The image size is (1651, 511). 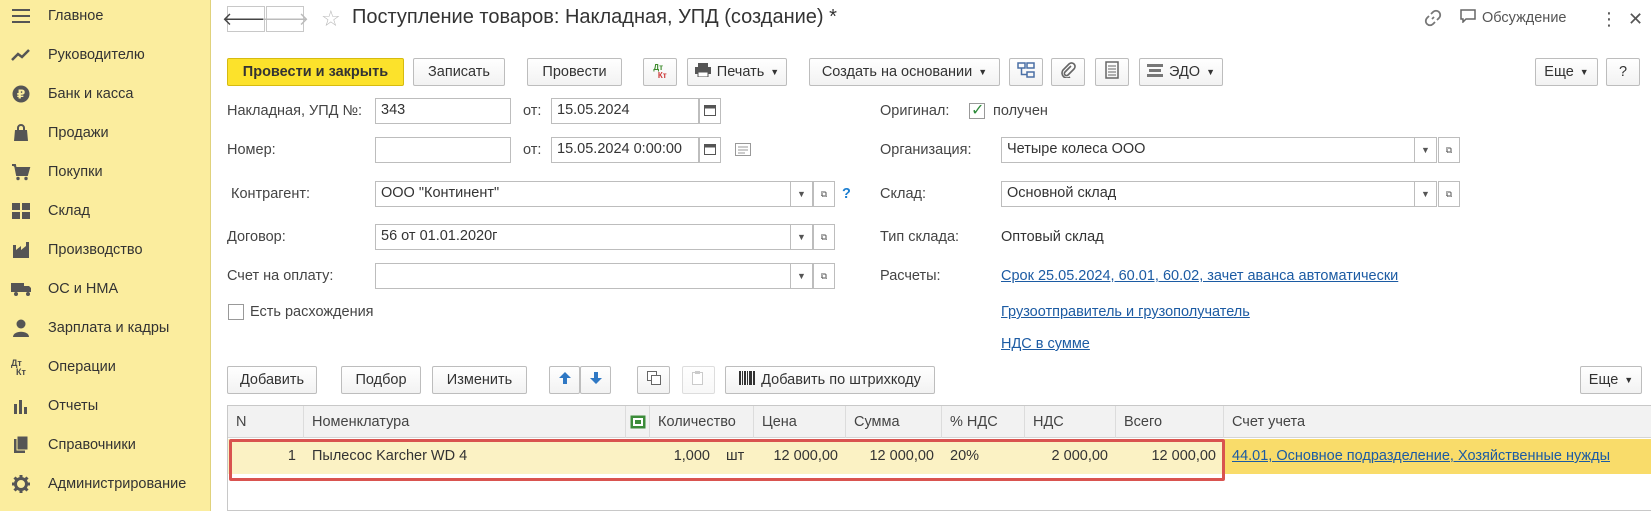 What do you see at coordinates (443, 150) in the screenshot?
I see `number-input` at bounding box center [443, 150].